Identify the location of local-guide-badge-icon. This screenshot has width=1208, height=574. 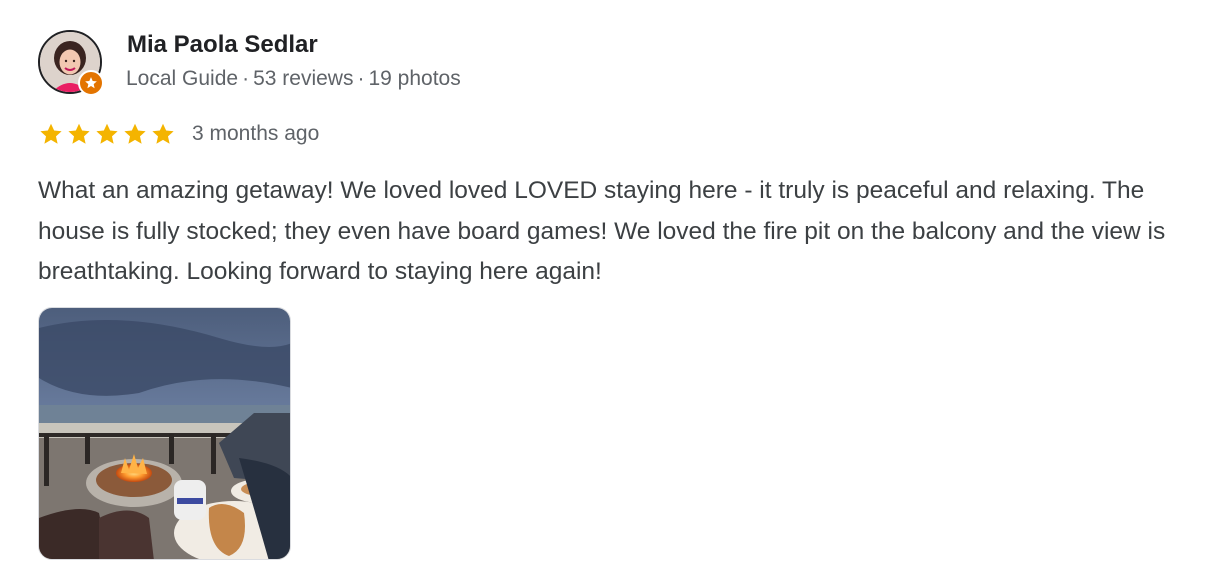
(91, 83).